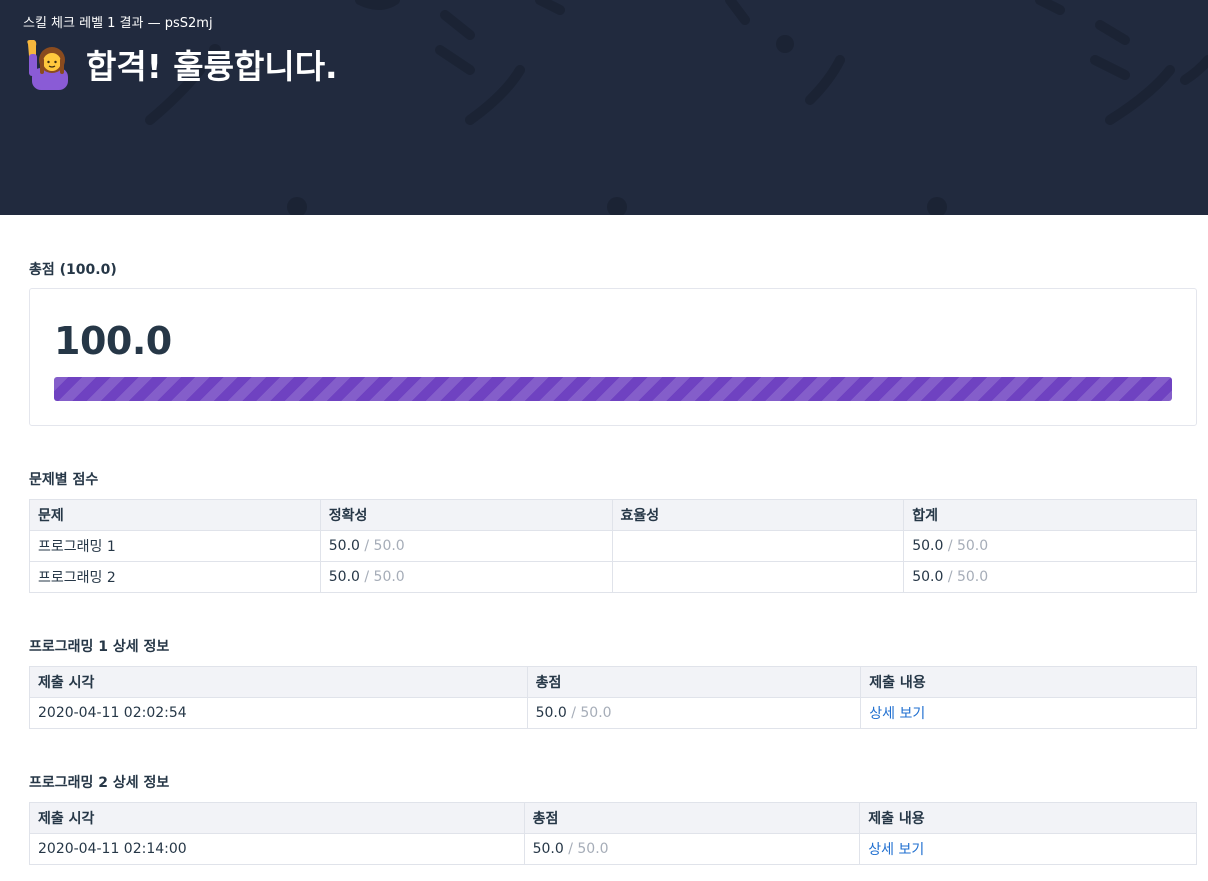  I want to click on score-progress-fill, so click(613, 389).